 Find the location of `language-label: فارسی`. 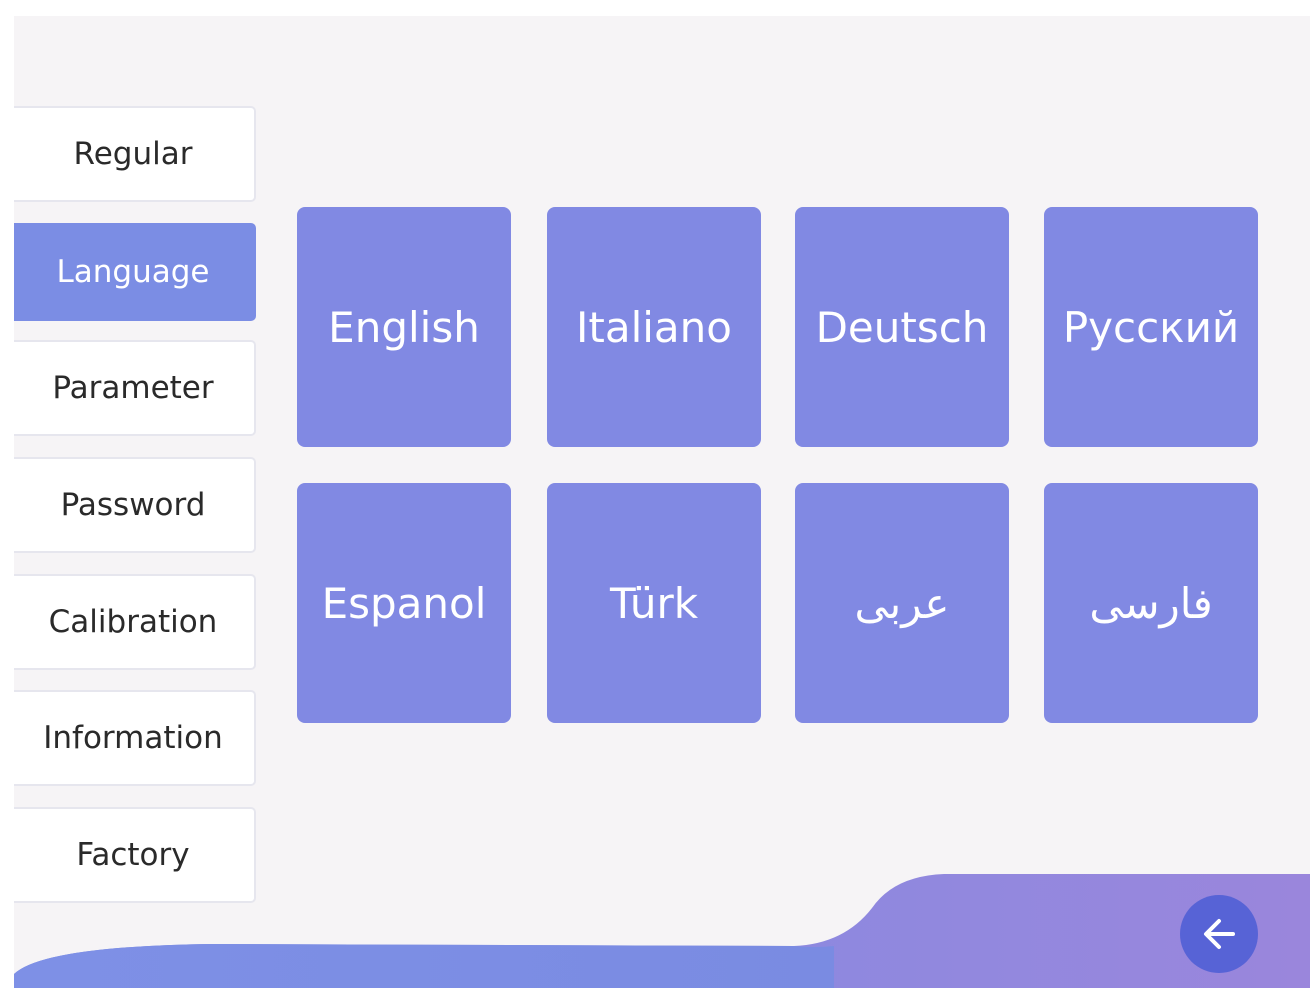

language-label: فارسی is located at coordinates (1151, 603).